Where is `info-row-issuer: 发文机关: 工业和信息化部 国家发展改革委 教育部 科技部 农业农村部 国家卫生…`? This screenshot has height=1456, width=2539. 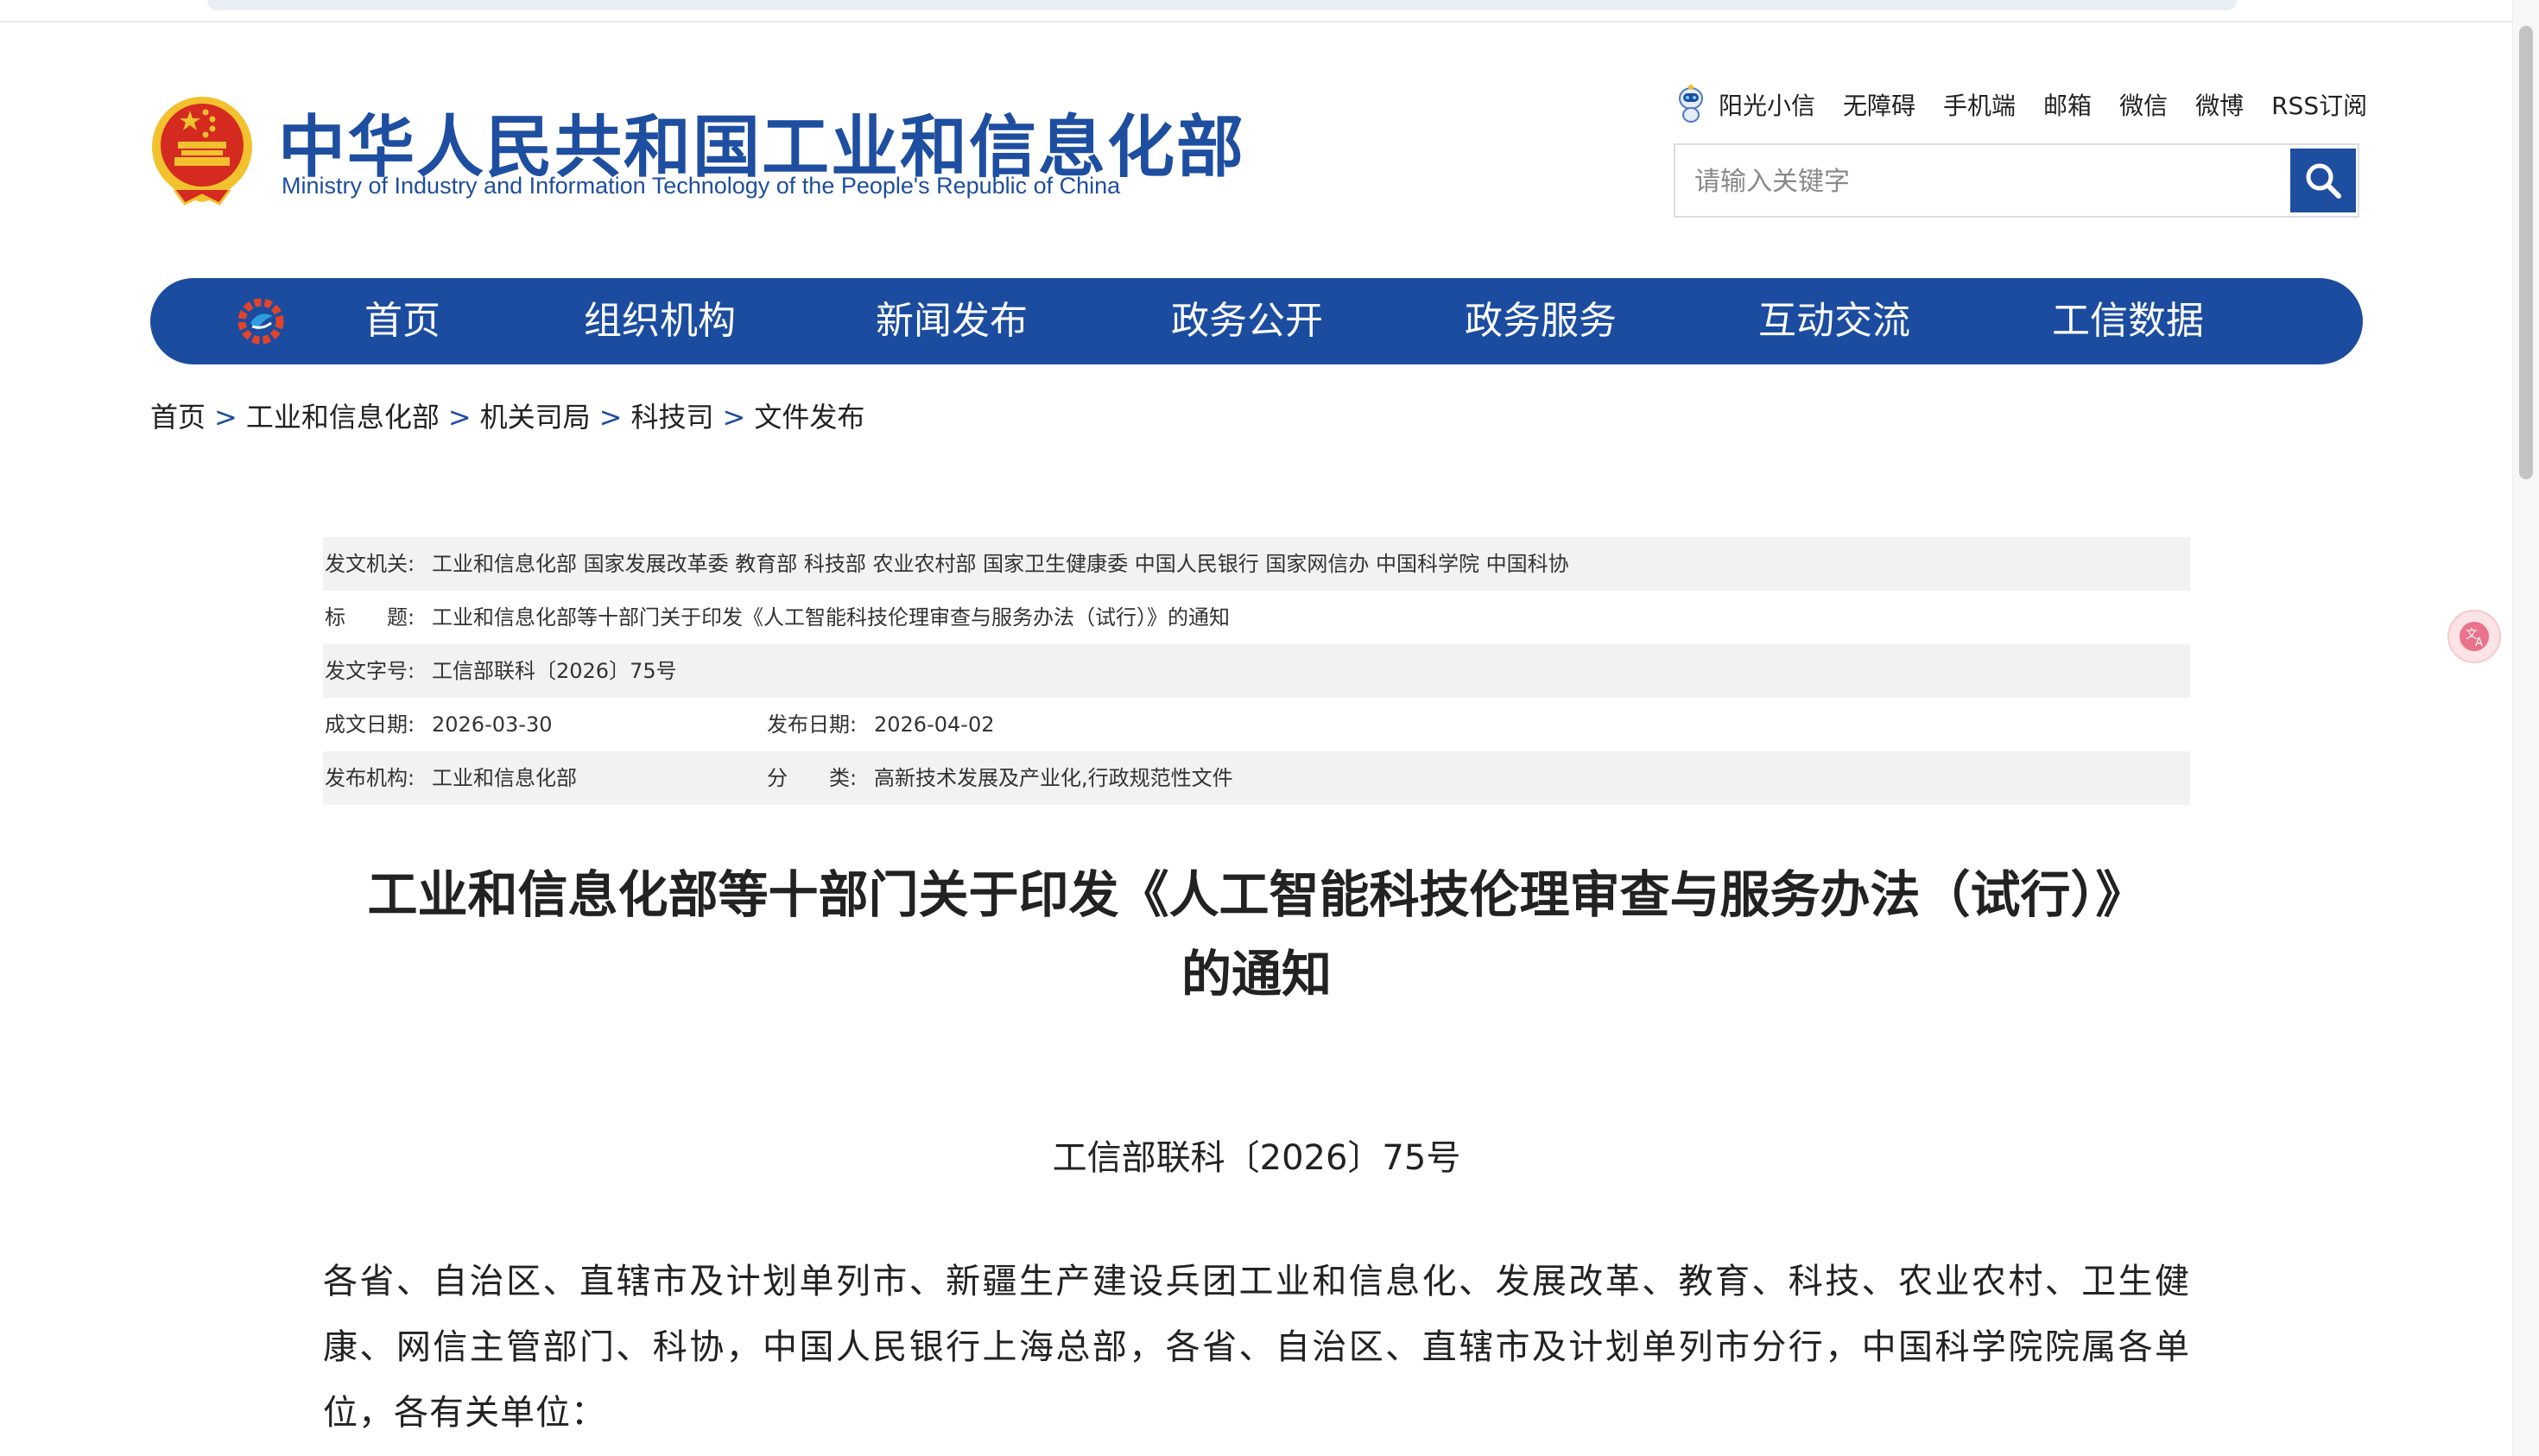 info-row-issuer: 发文机关: 工业和信息化部 国家发展改革委 教育部 科技部 农业农村部 国家卫生… is located at coordinates (1256, 564).